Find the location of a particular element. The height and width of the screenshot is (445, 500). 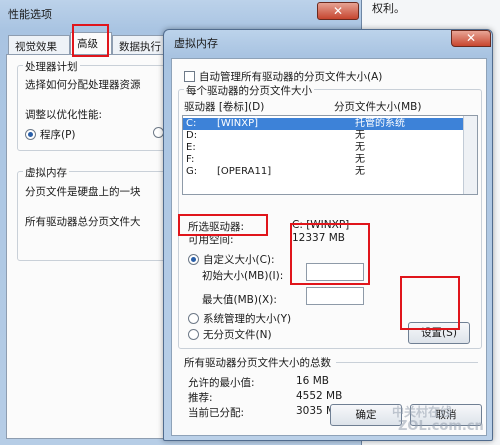

dialog-title: 虚拟内存 is located at coordinates (196, 43).